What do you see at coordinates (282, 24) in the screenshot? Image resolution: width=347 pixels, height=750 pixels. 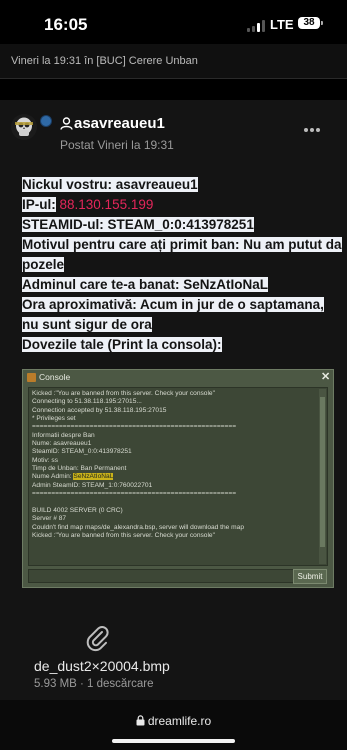 I see `network-type: LTE` at bounding box center [282, 24].